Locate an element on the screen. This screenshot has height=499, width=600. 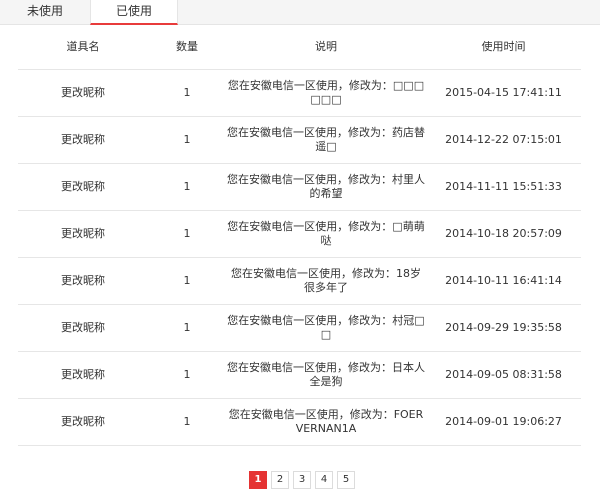
column-header-item-name: 道具名 is located at coordinates (83, 46).